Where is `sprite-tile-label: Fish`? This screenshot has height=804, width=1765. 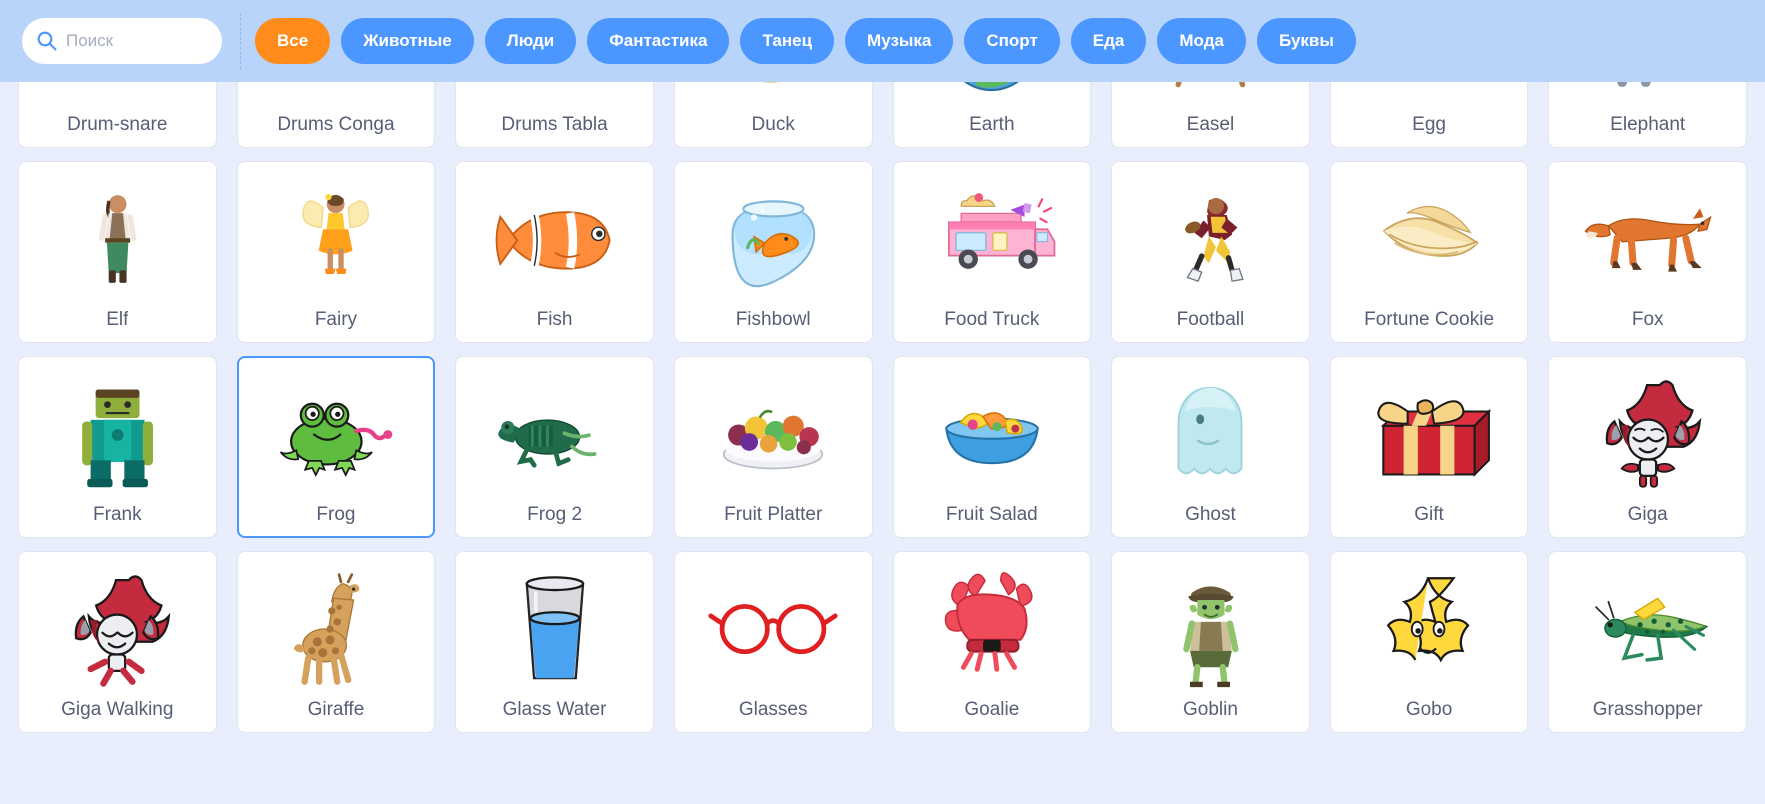 sprite-tile-label: Fish is located at coordinates (554, 319).